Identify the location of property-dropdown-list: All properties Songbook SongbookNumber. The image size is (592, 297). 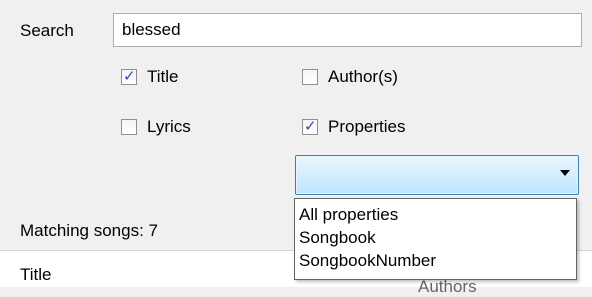
(435, 239).